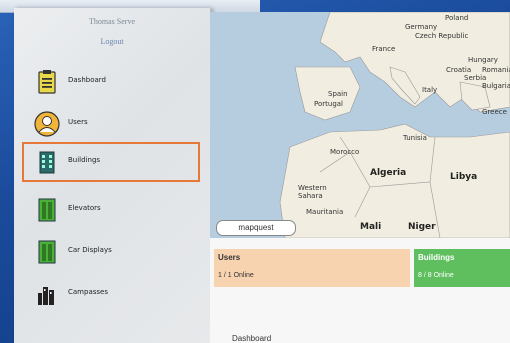 The height and width of the screenshot is (343, 510). I want to click on map-label: Libya, so click(464, 177).